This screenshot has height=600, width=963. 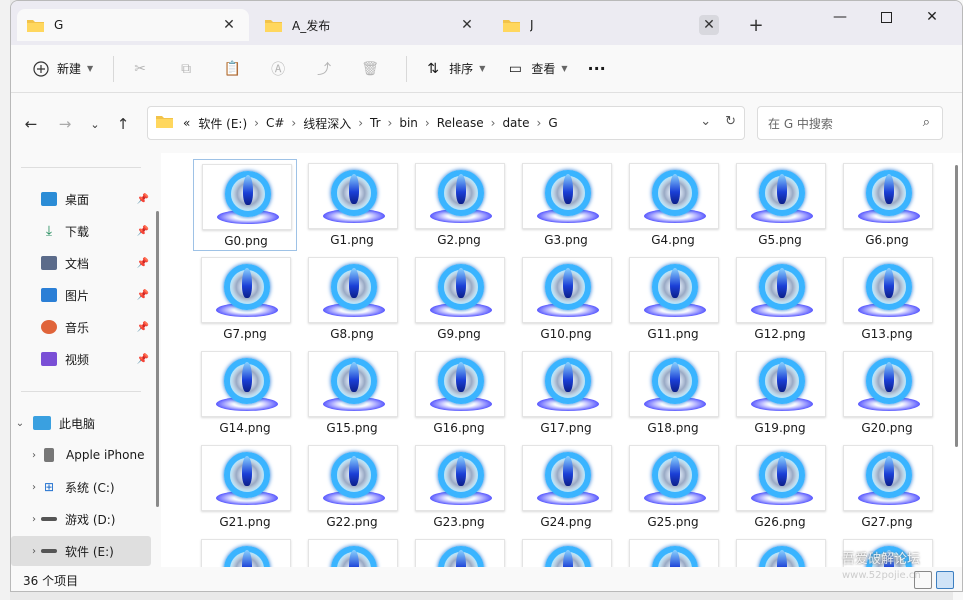 I want to click on sidebar-item-desktop: 桌面 📌, so click(x=81, y=199).